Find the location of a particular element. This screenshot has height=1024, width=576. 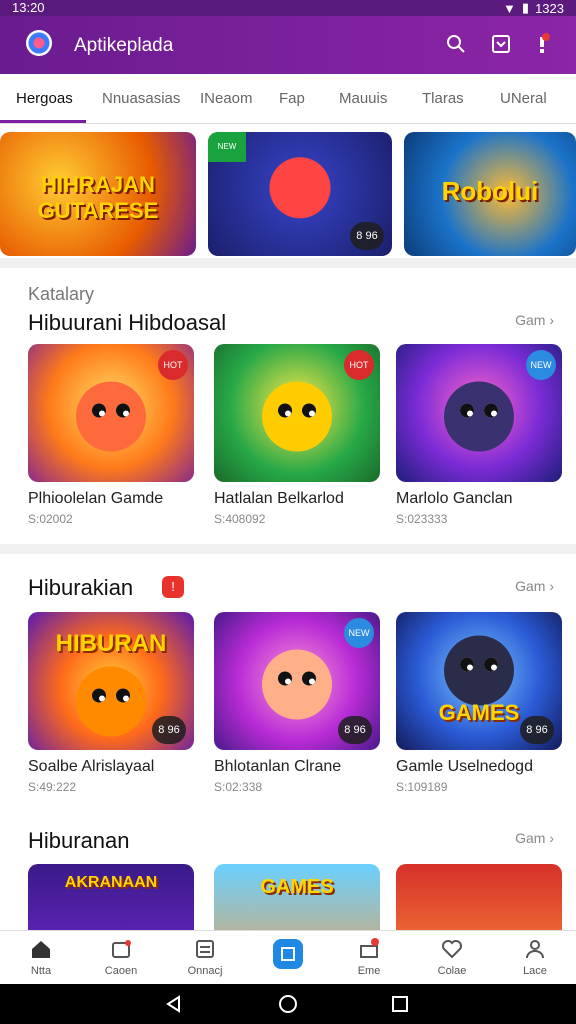

game-thumbnail: NEW is located at coordinates (479, 413).